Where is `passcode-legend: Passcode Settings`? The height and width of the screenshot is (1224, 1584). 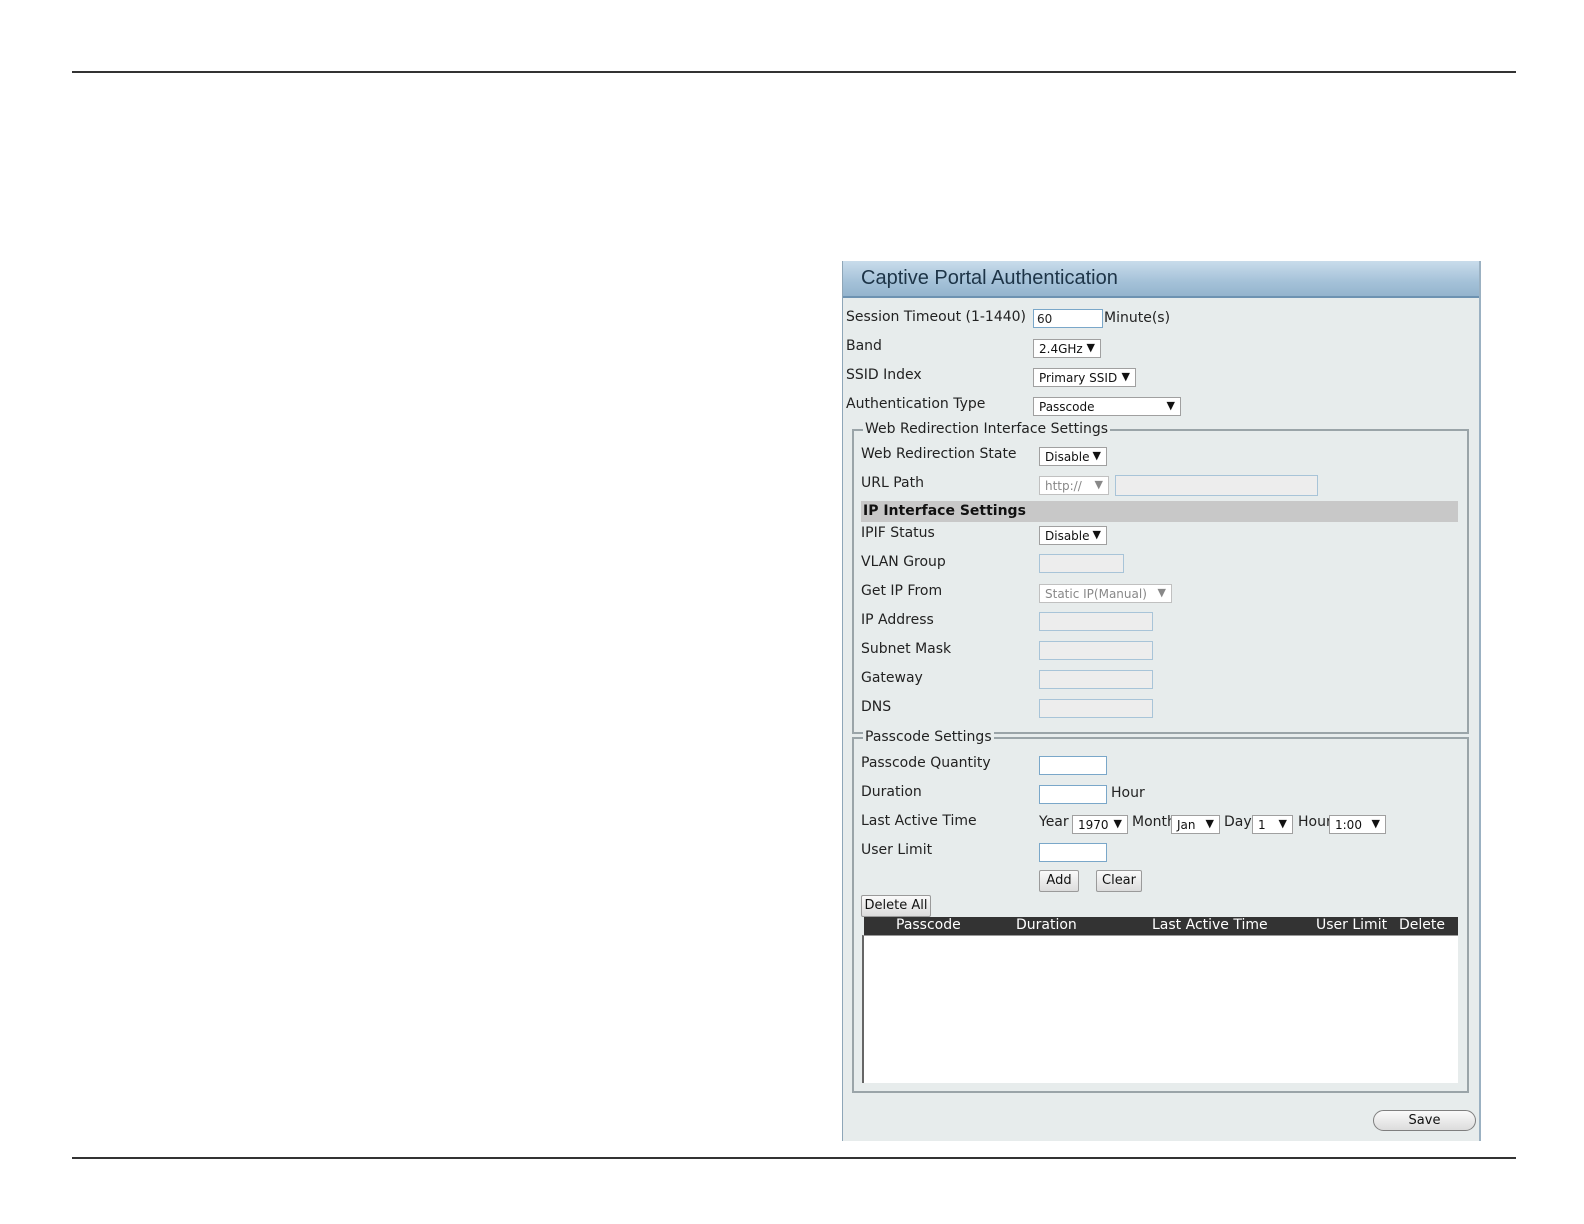
passcode-legend: Passcode Settings is located at coordinates (928, 737).